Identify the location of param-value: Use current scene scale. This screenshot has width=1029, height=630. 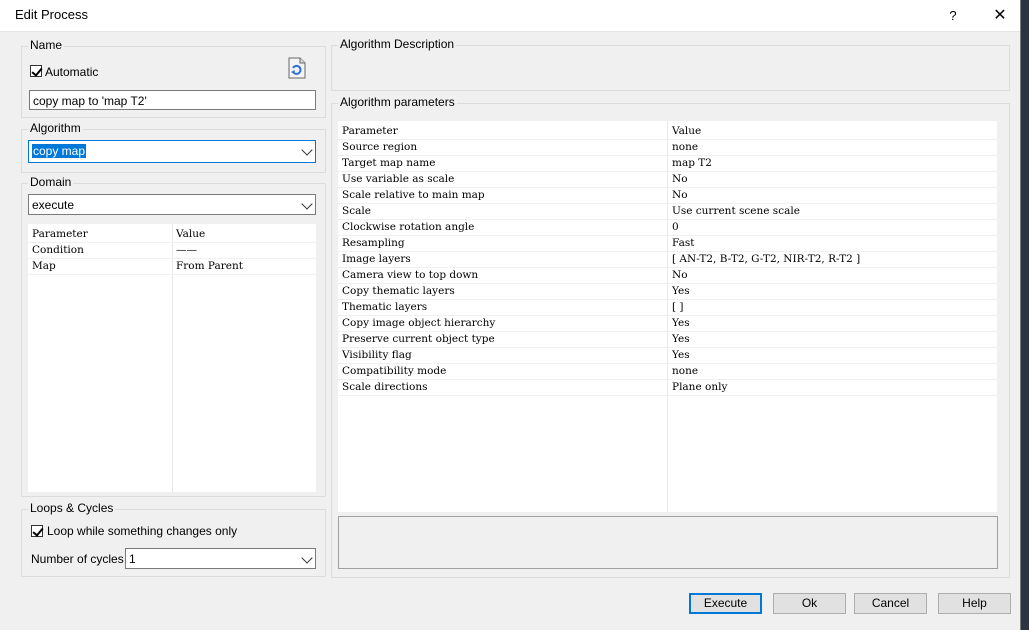
(736, 211).